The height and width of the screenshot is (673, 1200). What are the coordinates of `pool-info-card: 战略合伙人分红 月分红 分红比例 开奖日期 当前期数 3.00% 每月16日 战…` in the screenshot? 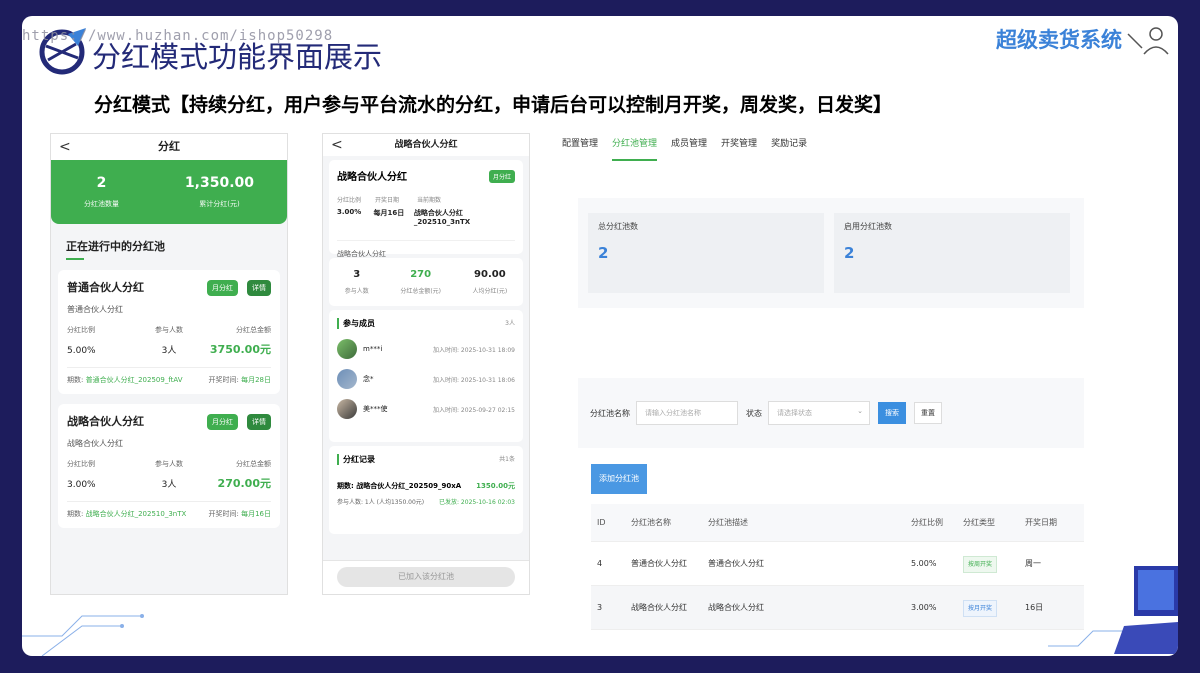 It's located at (426, 209).